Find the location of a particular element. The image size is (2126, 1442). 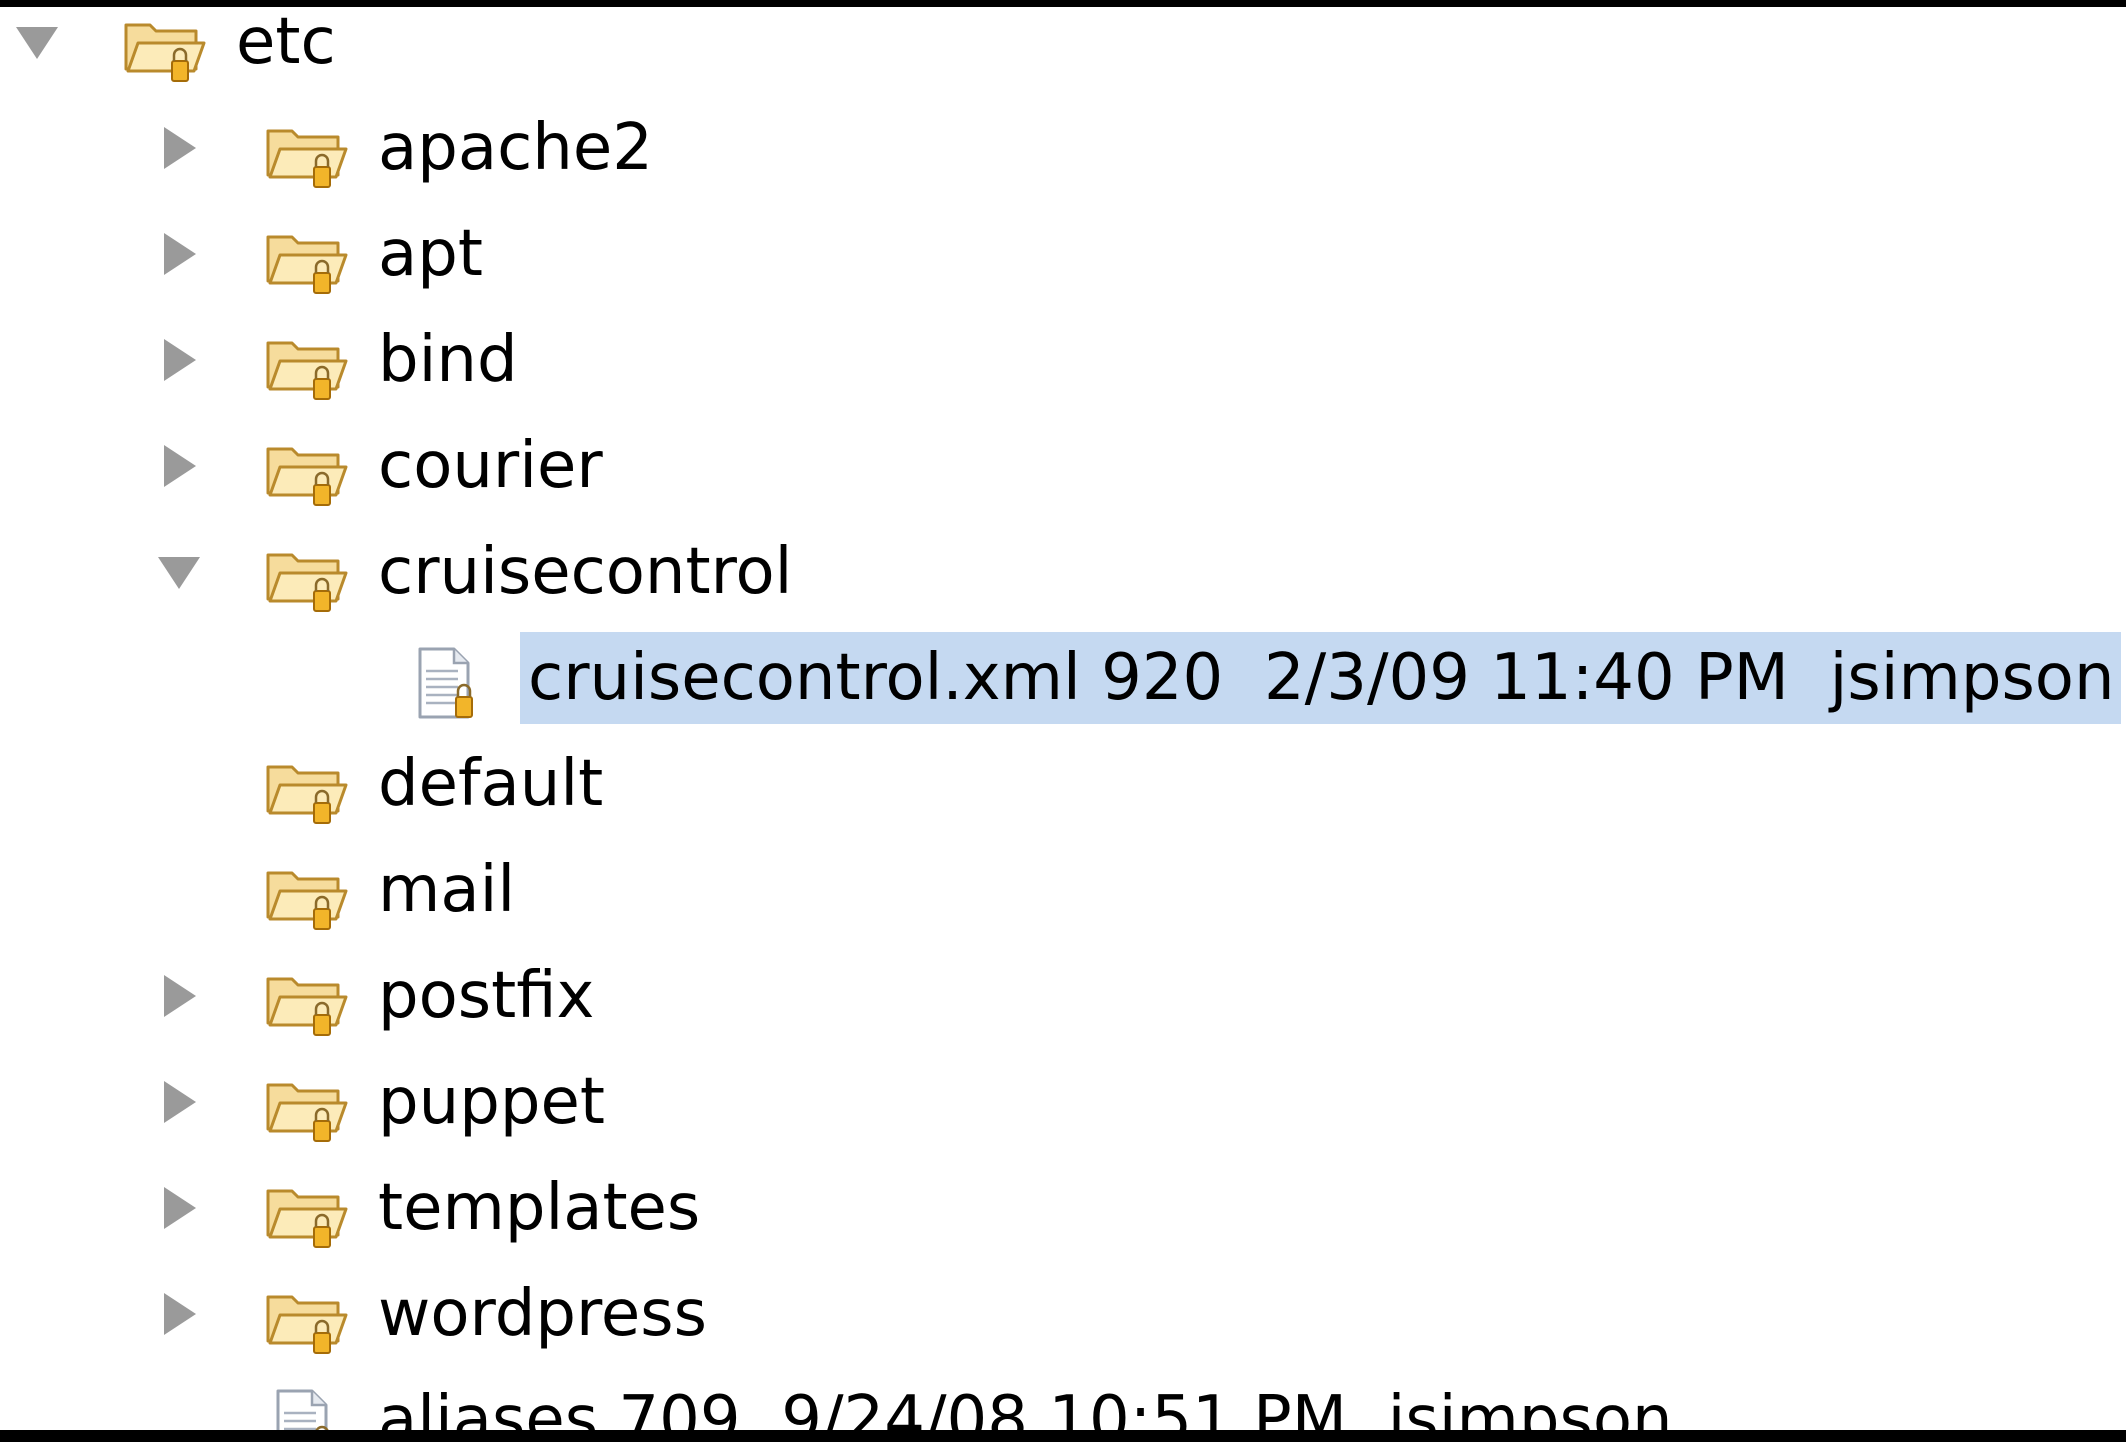

tree-folder-row: courier is located at coordinates (1063, 466).